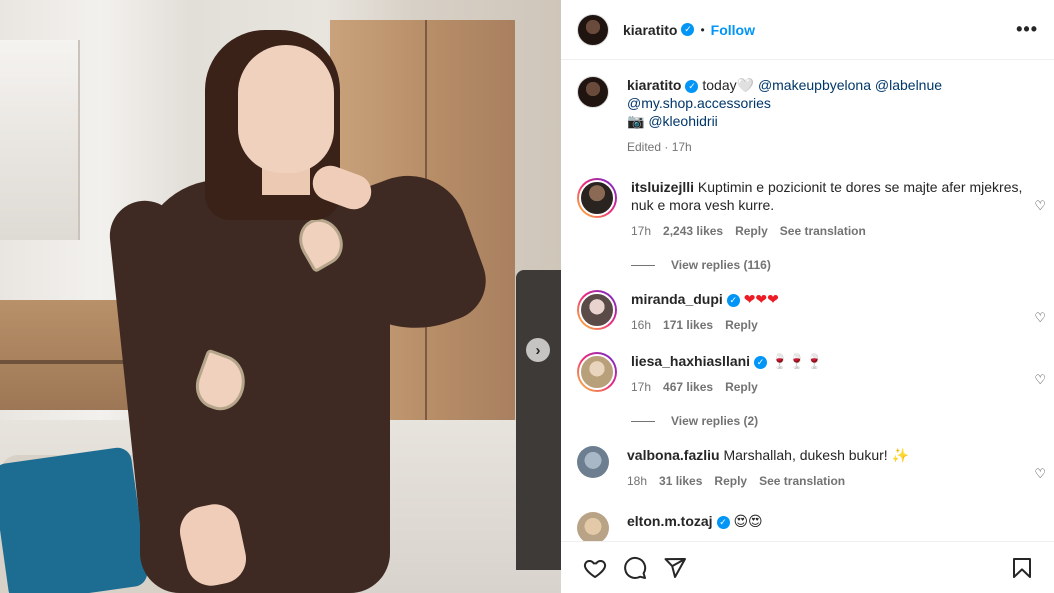 This screenshot has height=593, width=1054. Describe the element at coordinates (637, 481) in the screenshot. I see `comment-time: 18h` at that location.